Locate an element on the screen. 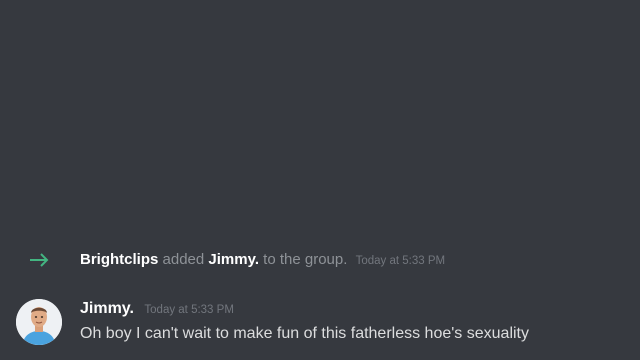  message-header: Jimmy. Today at 5:33 PM is located at coordinates (157, 309).